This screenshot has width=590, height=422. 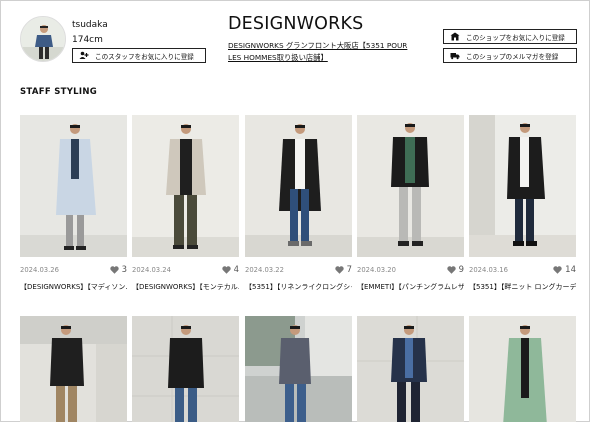 I want to click on like-count: 7, so click(x=349, y=270).